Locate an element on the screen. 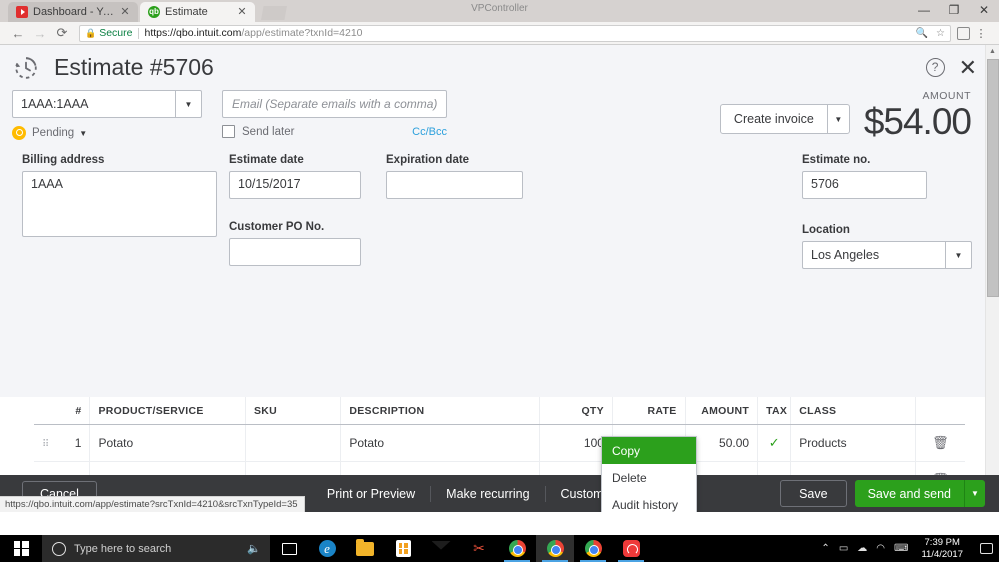 The width and height of the screenshot is (999, 562). extension-icon is located at coordinates (963, 33).